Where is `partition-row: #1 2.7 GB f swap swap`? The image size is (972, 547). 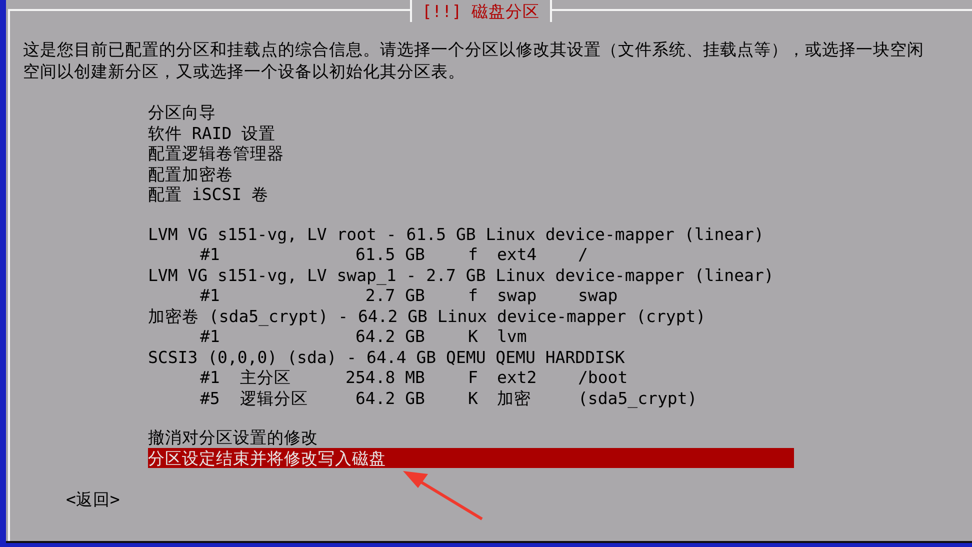
partition-row: #1 2.7 GB f swap swap is located at coordinates (471, 295).